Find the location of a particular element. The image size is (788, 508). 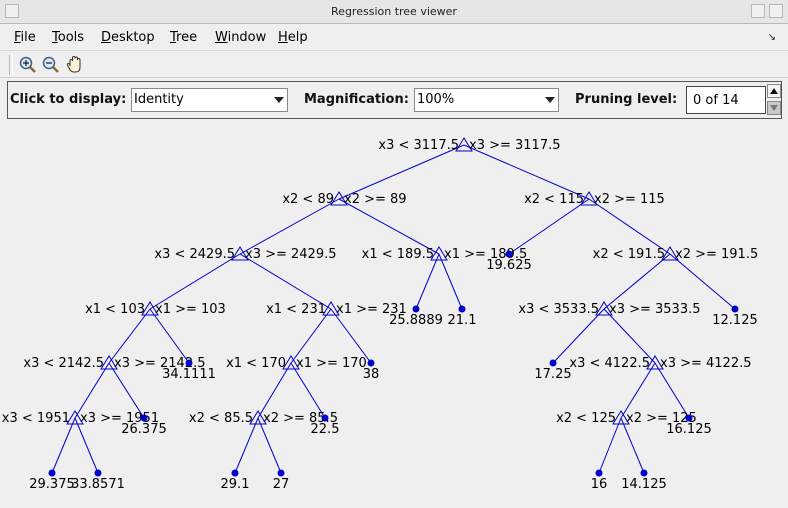

leaf-node-l11 is located at coordinates (52, 473).